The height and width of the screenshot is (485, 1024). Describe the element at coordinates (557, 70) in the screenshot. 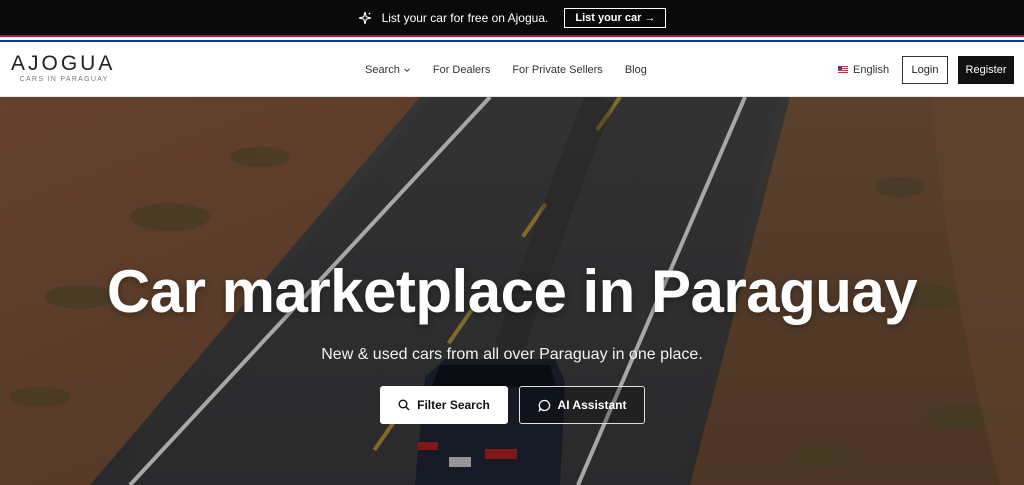

I see `nav-item-for-private-sellers: For Private Sellers` at that location.